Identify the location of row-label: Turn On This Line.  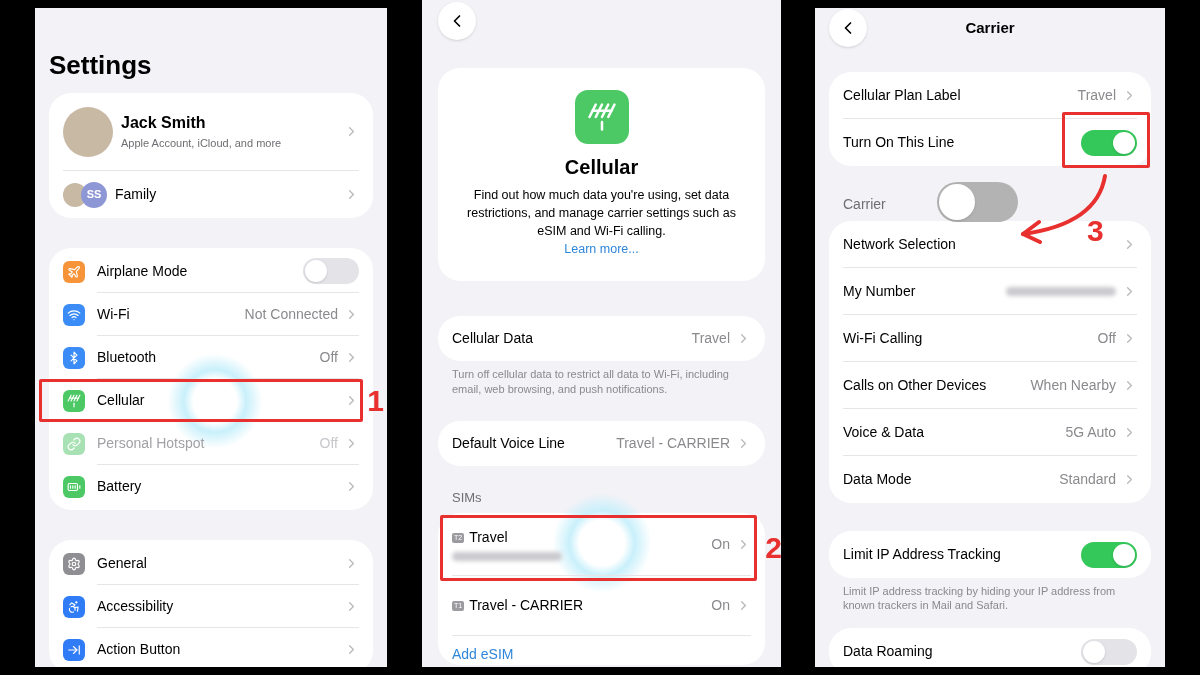
(959, 142).